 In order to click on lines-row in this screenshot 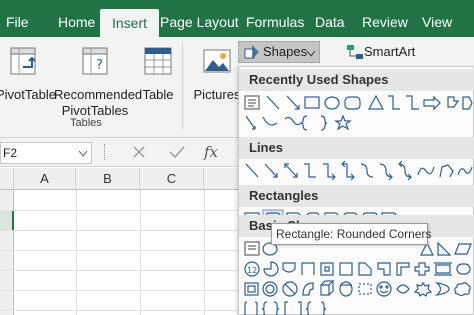, I will do `click(358, 170)`.